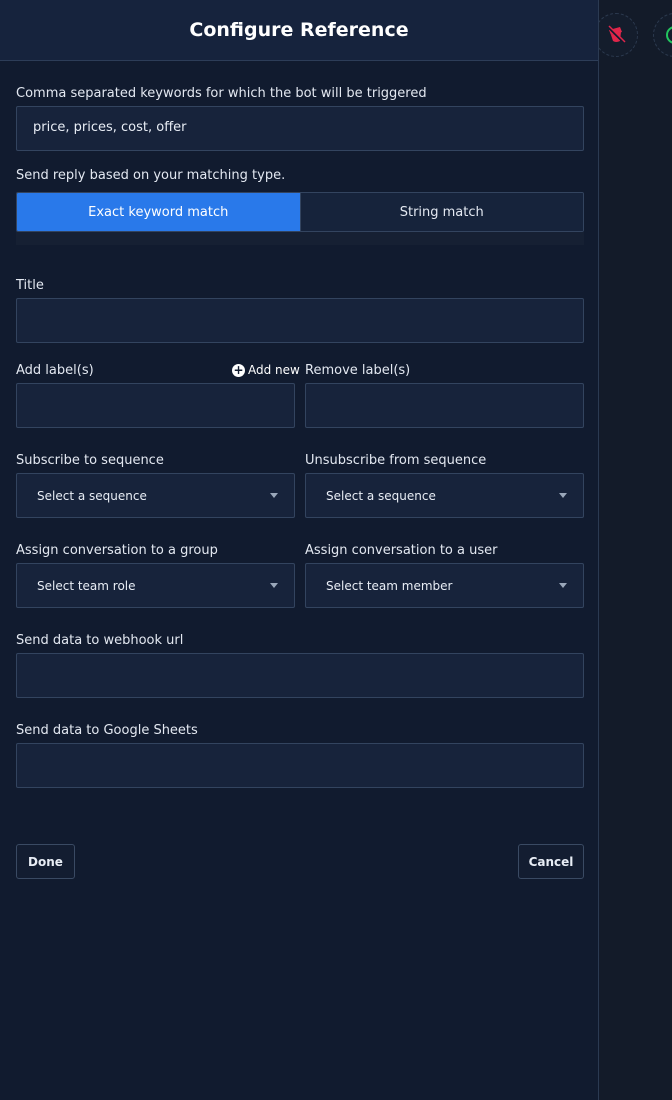 This screenshot has height=1100, width=672. Describe the element at coordinates (444, 495) in the screenshot. I see `unsubscribe-sequence-select: Select a sequence` at that location.